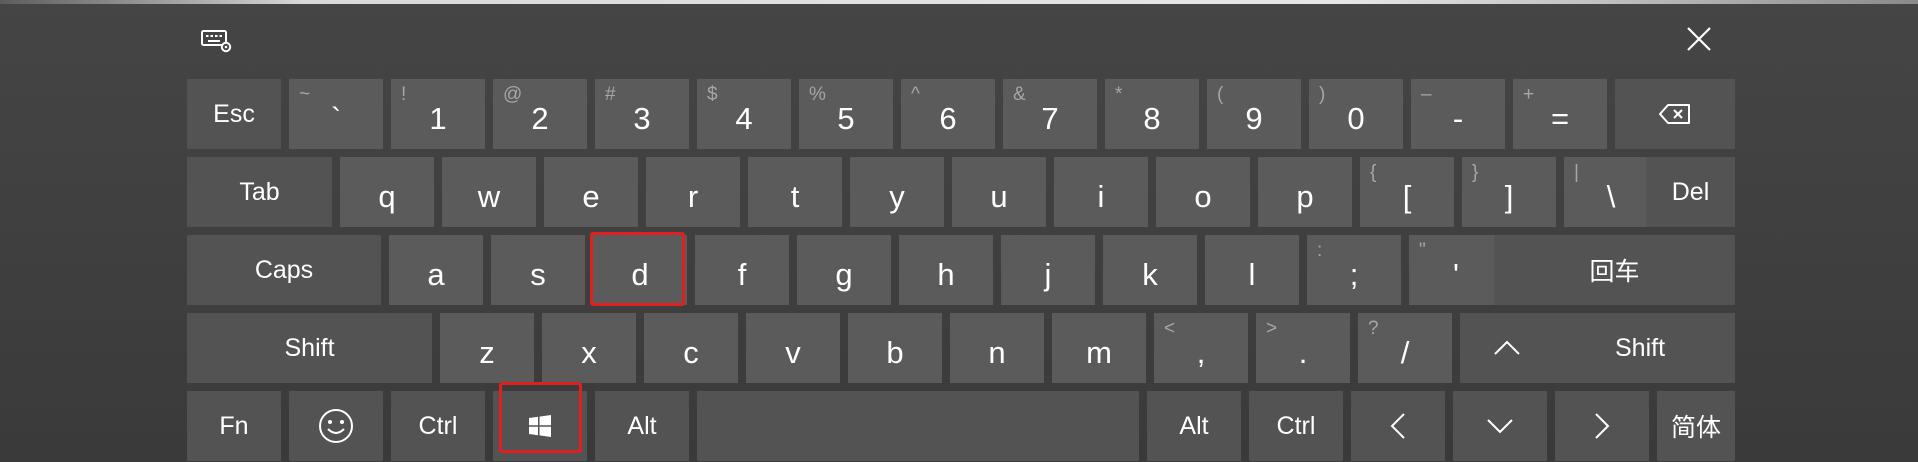  What do you see at coordinates (1373, 328) in the screenshot?
I see `key-shift-label: ?` at bounding box center [1373, 328].